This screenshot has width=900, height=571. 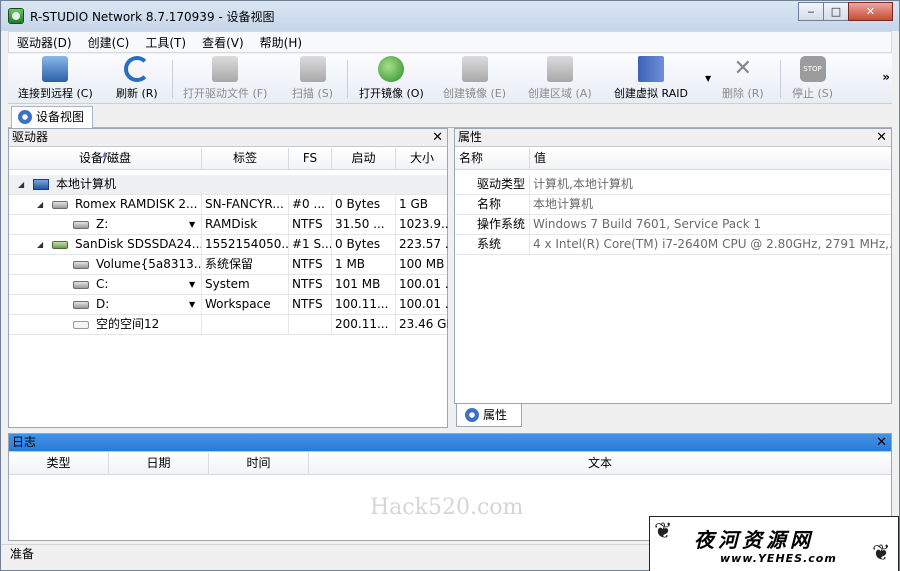 I want to click on col-log-time: 时间, so click(x=259, y=464).